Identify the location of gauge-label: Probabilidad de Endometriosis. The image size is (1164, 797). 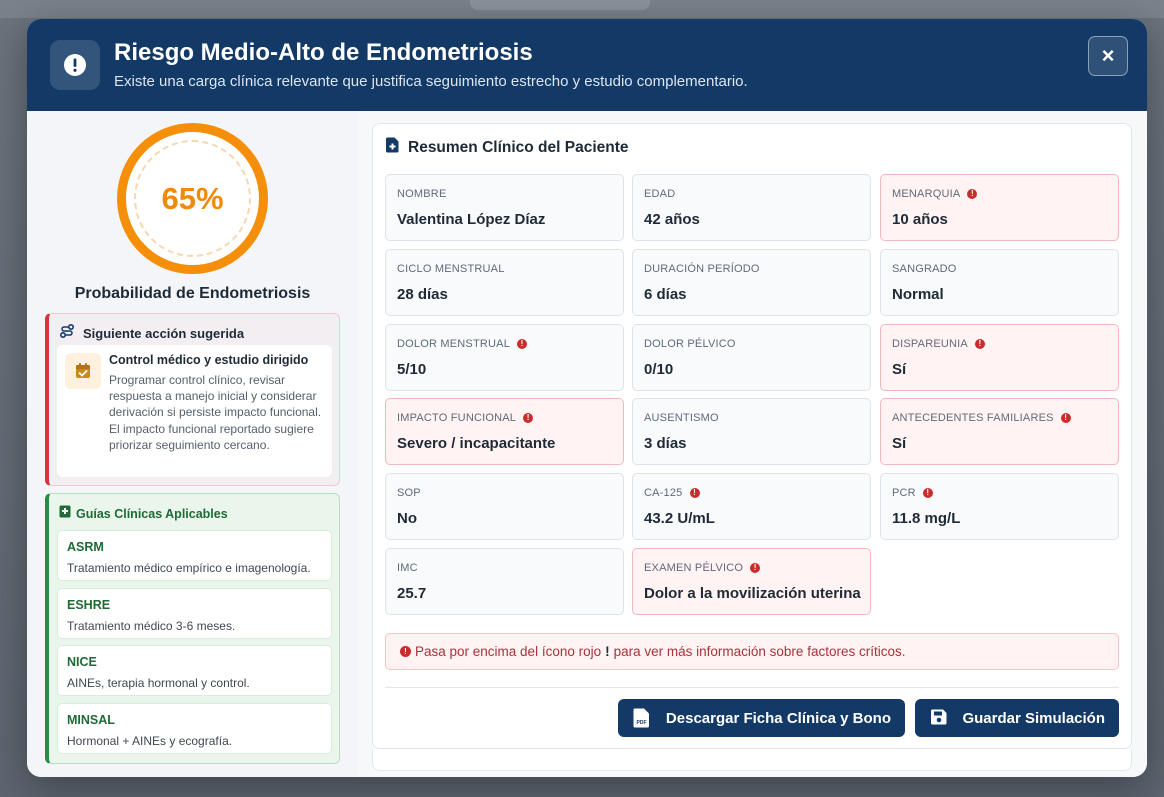
(192, 293).